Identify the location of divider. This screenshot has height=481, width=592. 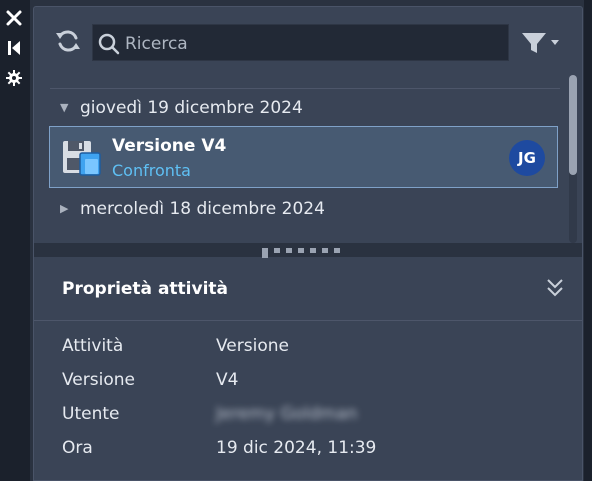
(305, 88).